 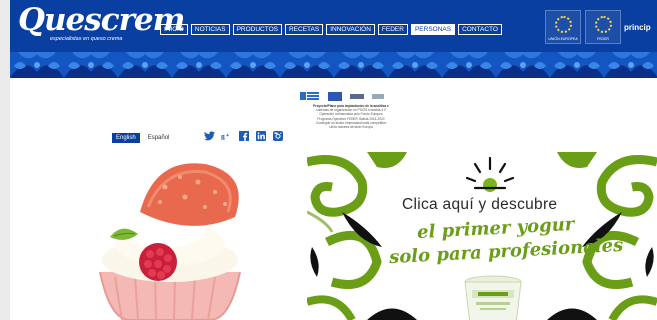 I want to click on dessert-image, so click(x=170, y=241).